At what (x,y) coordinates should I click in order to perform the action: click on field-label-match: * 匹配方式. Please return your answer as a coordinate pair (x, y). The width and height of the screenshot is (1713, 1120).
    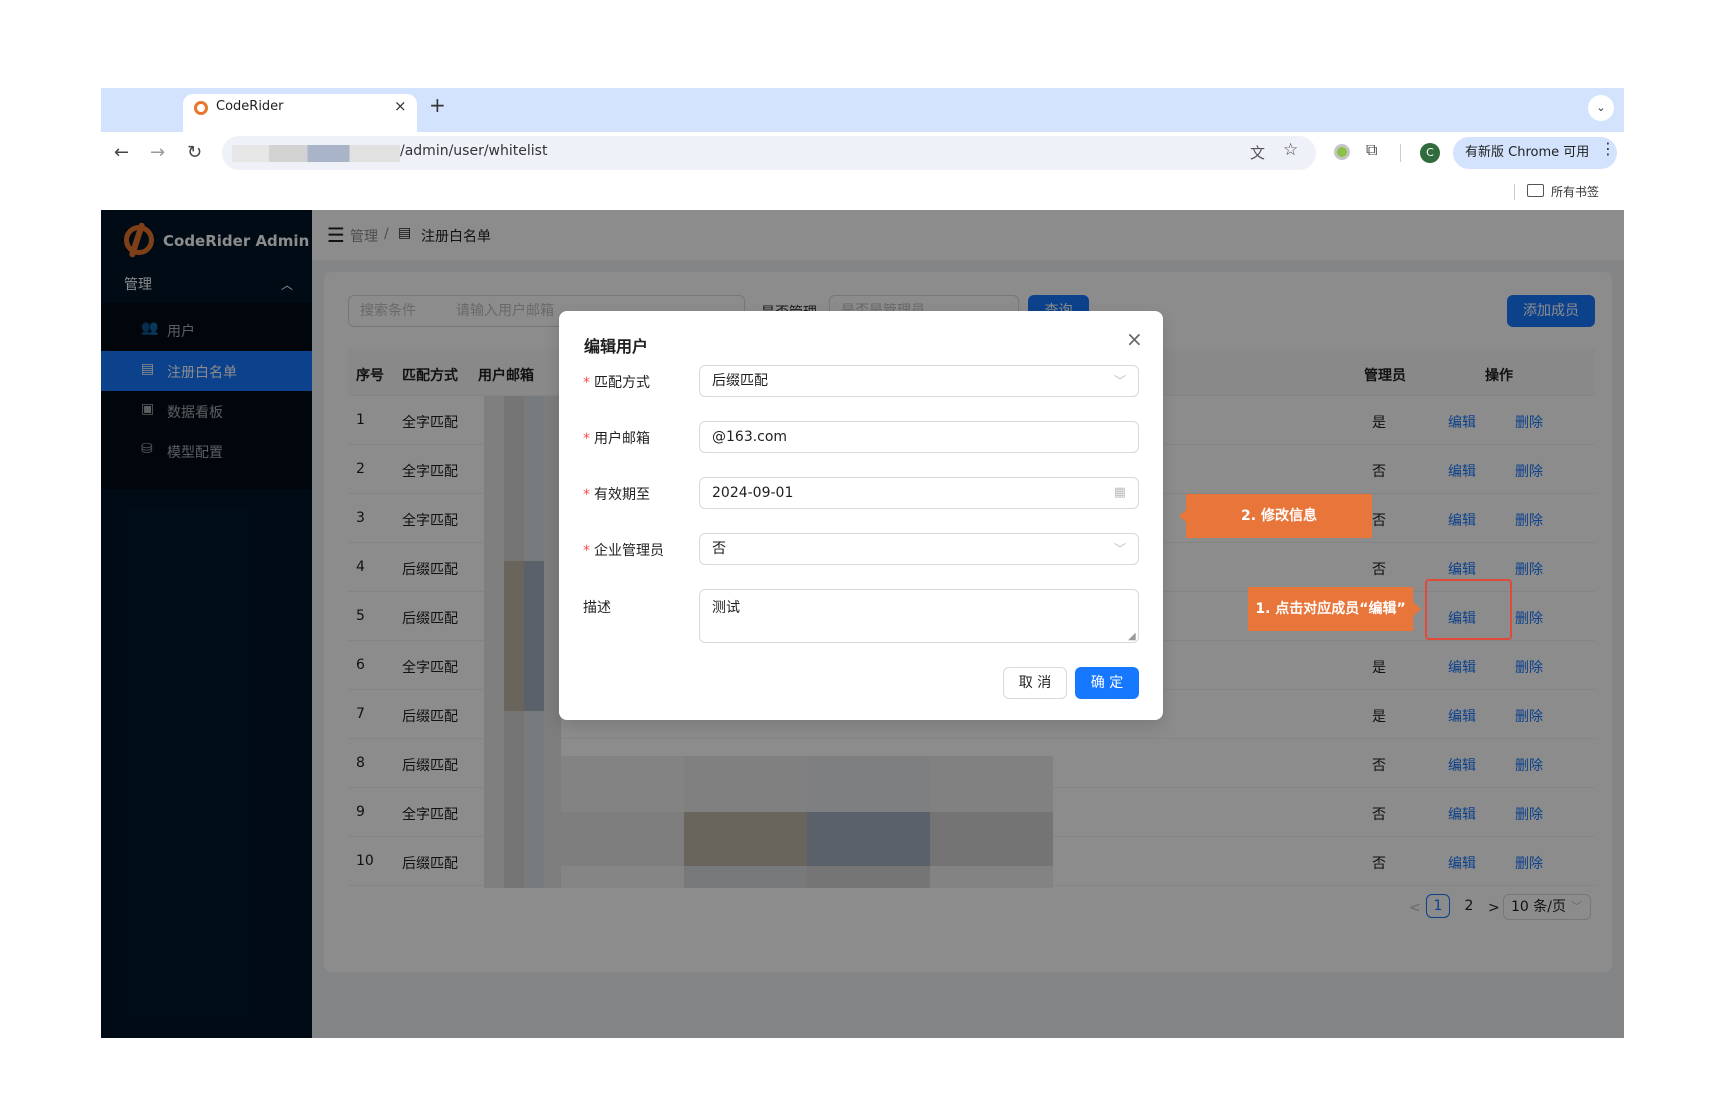
    Looking at the image, I should click on (616, 382).